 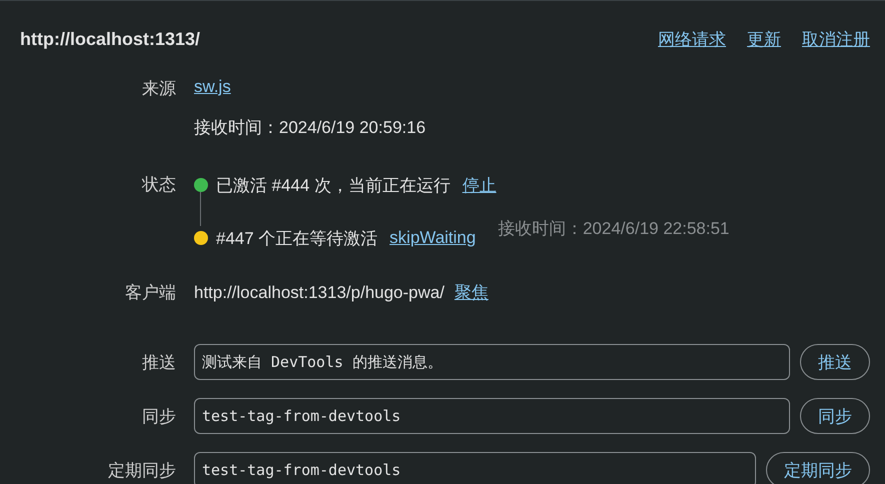 What do you see at coordinates (614, 229) in the screenshot?
I see `received-time: 接收时间：2024/6/19 22:58:51` at bounding box center [614, 229].